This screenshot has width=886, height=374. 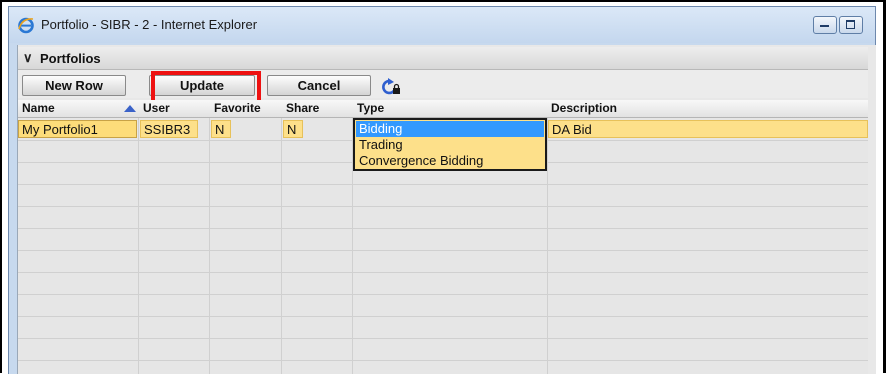 I want to click on minimize-button, so click(x=825, y=25).